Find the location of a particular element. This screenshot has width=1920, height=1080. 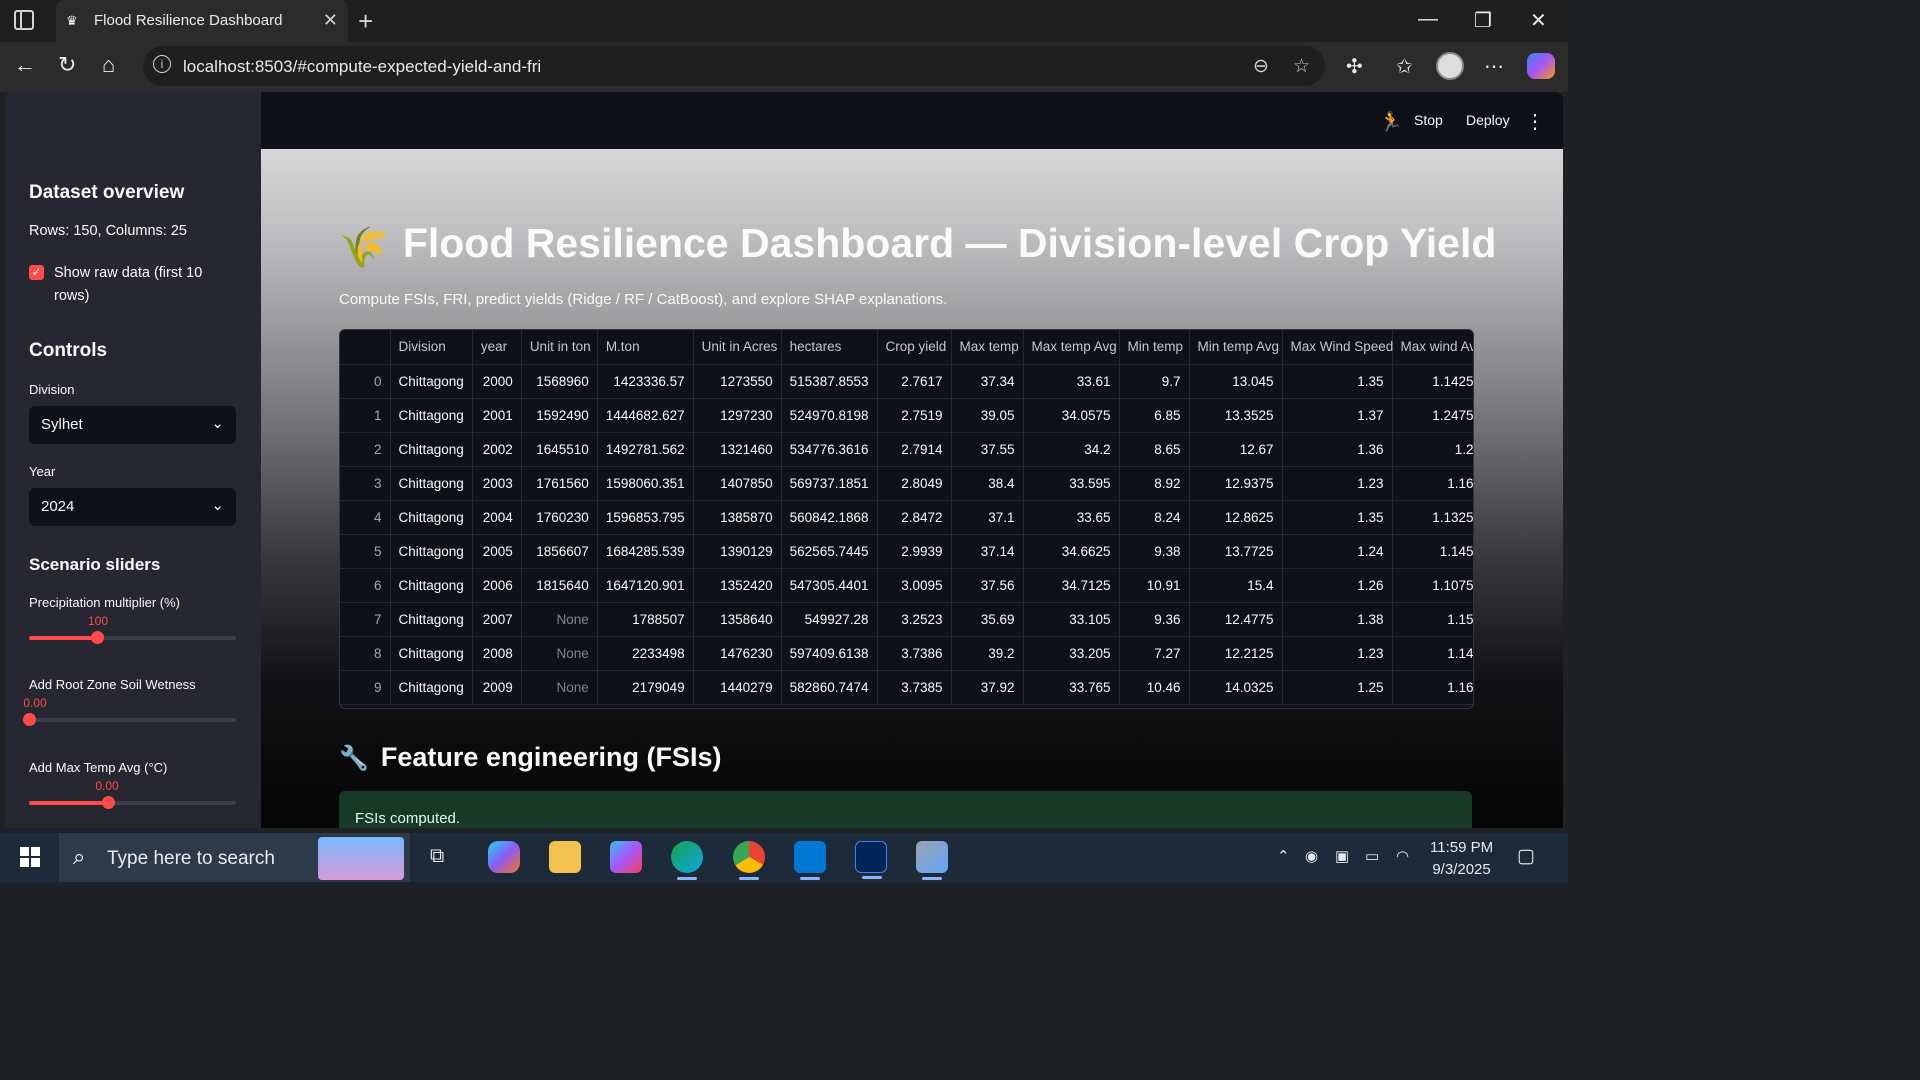

table-cell: 1.35 is located at coordinates (1337, 381).